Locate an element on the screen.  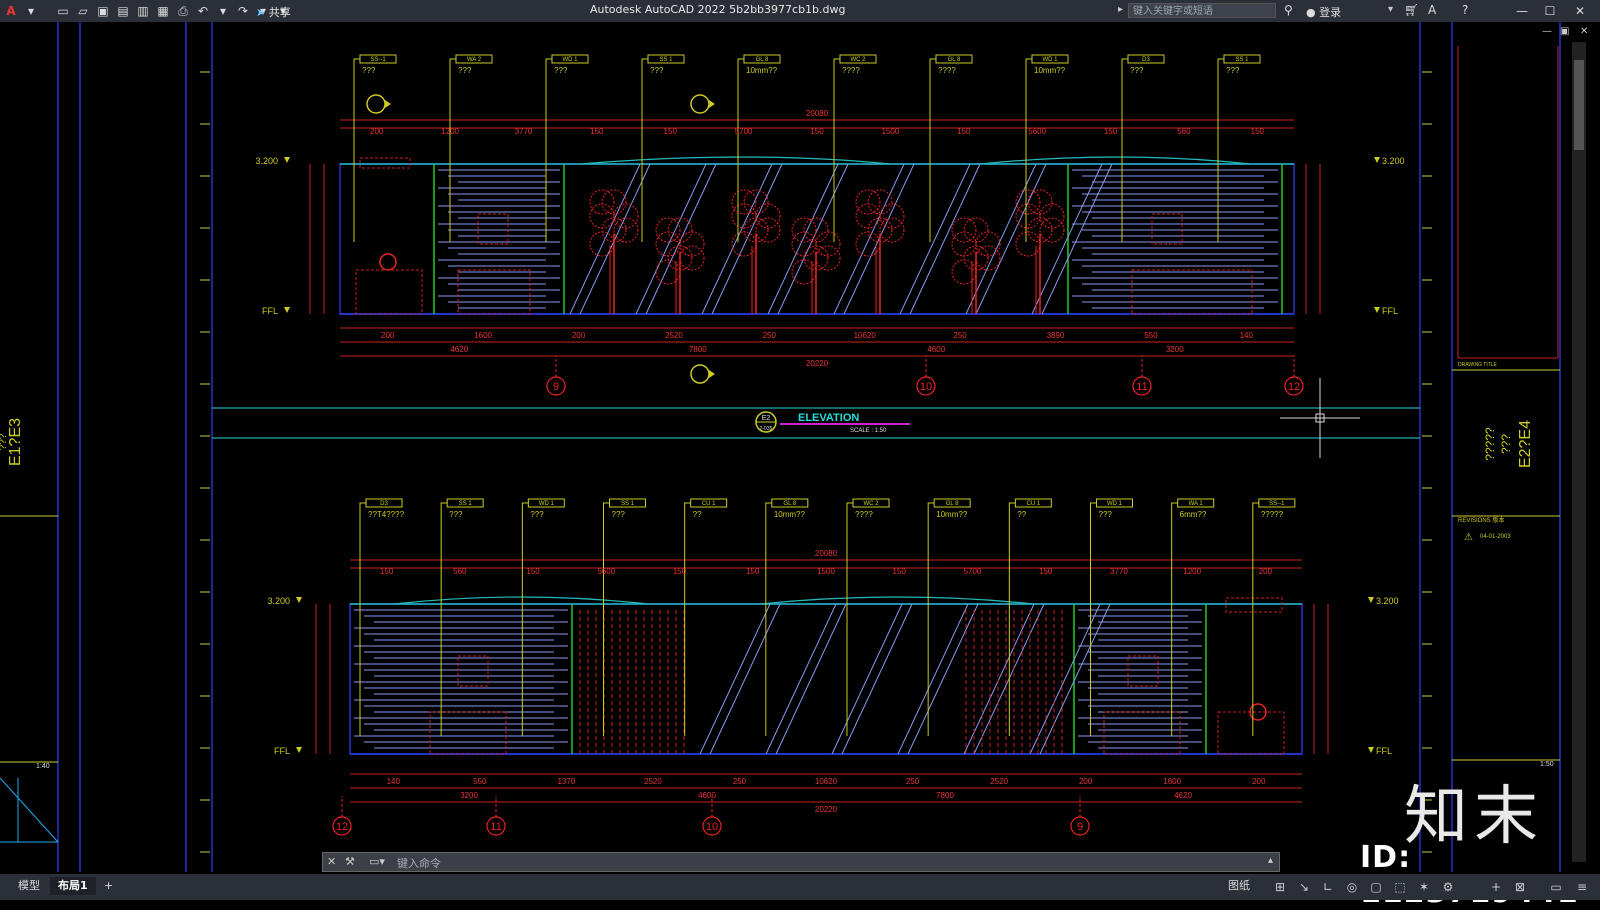
search-arrow-icon: ▸ is located at coordinates (1120, 9).